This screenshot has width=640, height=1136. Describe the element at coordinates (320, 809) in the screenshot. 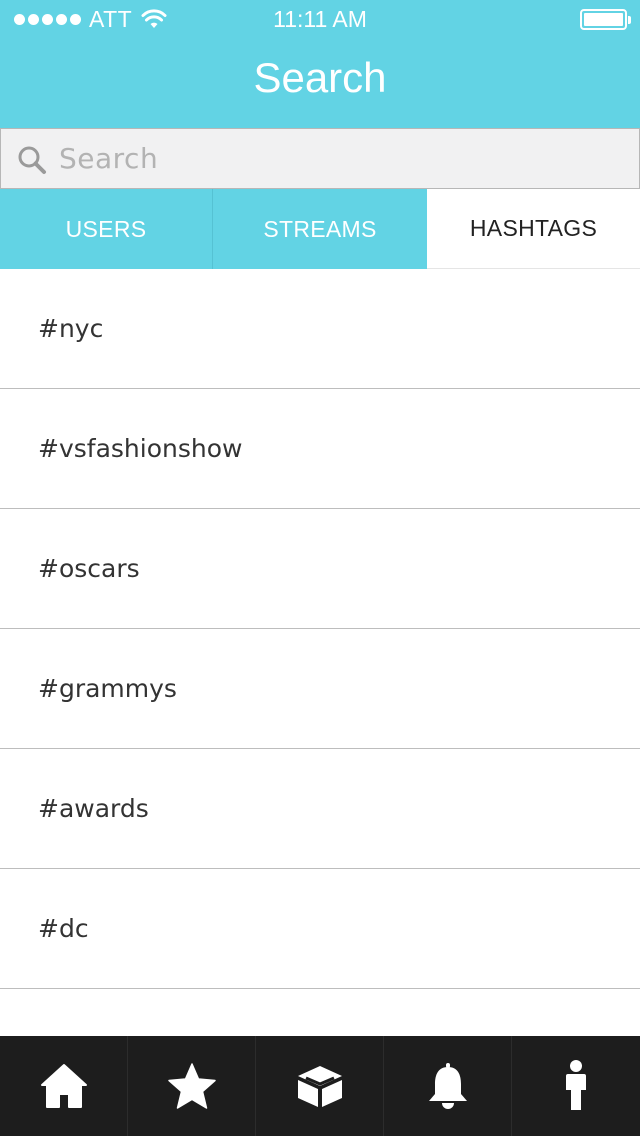

I see `hashtag-item-awards: #awards` at that location.